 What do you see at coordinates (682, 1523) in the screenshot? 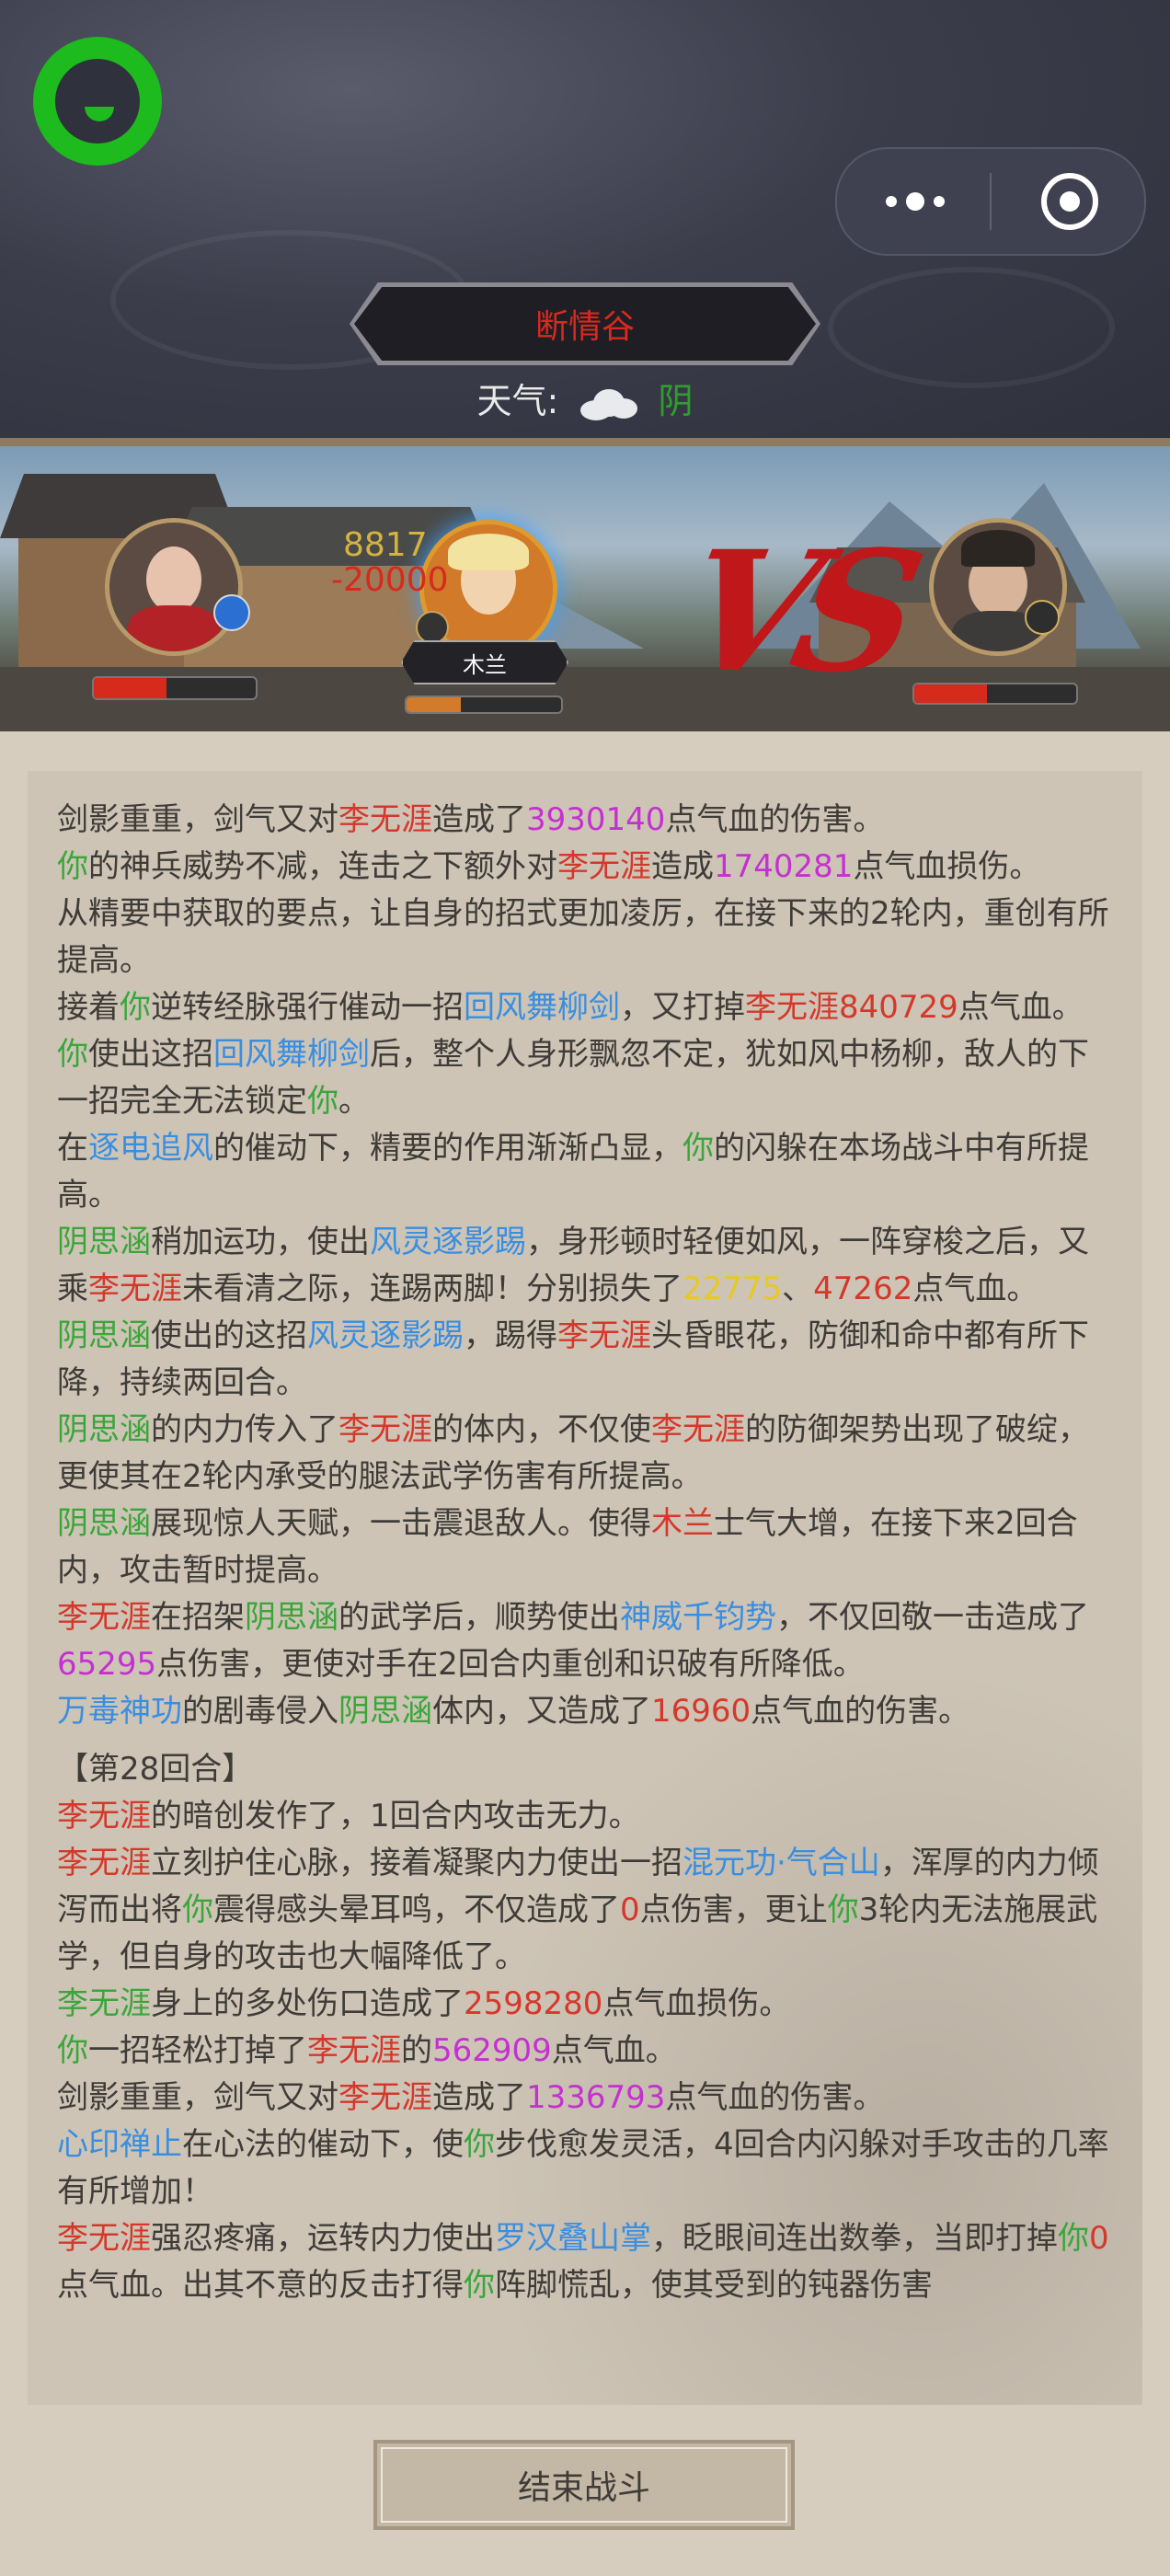
I see `log-text: 木兰` at bounding box center [682, 1523].